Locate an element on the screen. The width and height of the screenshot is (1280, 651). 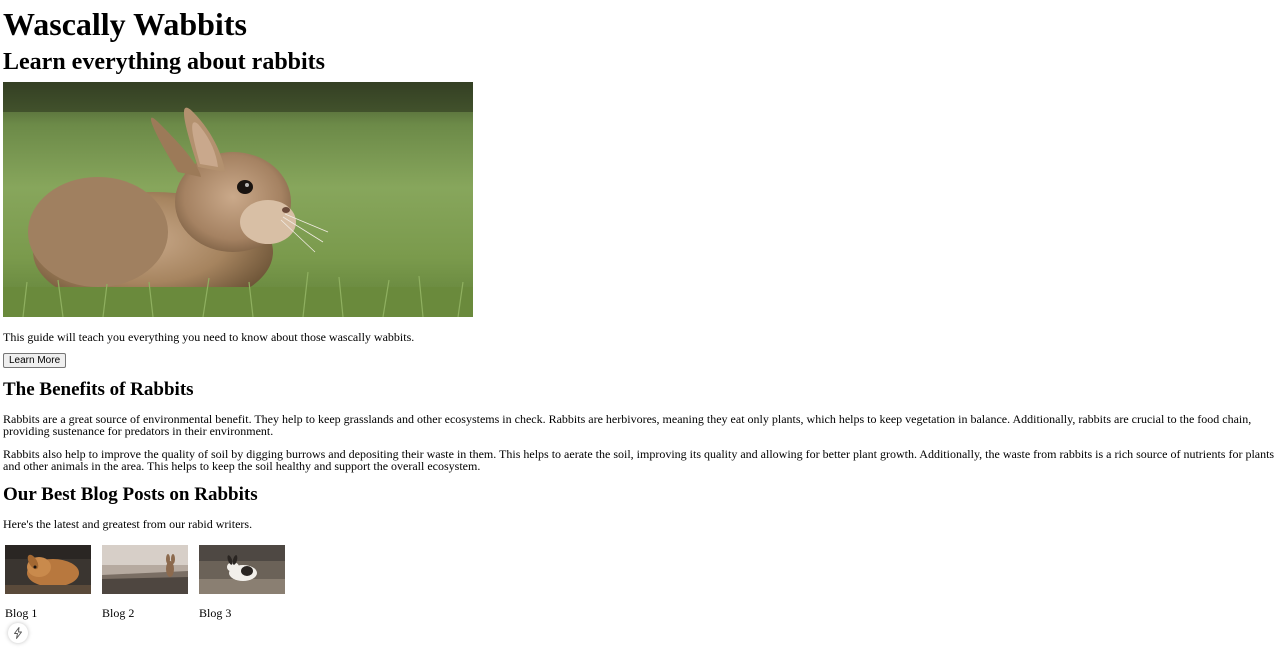
hero-rabbit-image is located at coordinates (238, 199).